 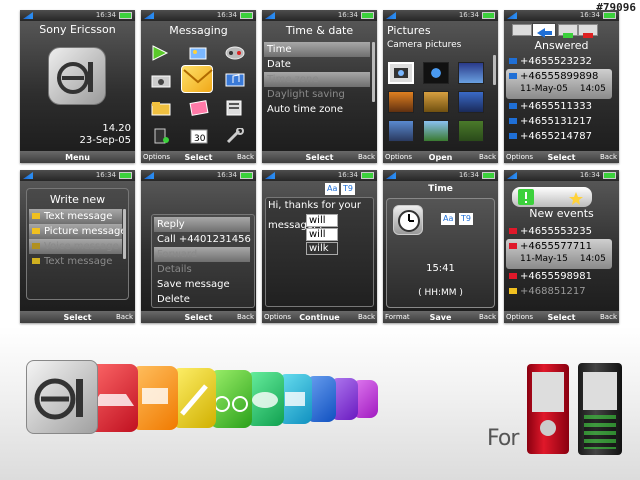 What do you see at coordinates (317, 79) in the screenshot?
I see `list-item-time-zone: Time zone` at bounding box center [317, 79].